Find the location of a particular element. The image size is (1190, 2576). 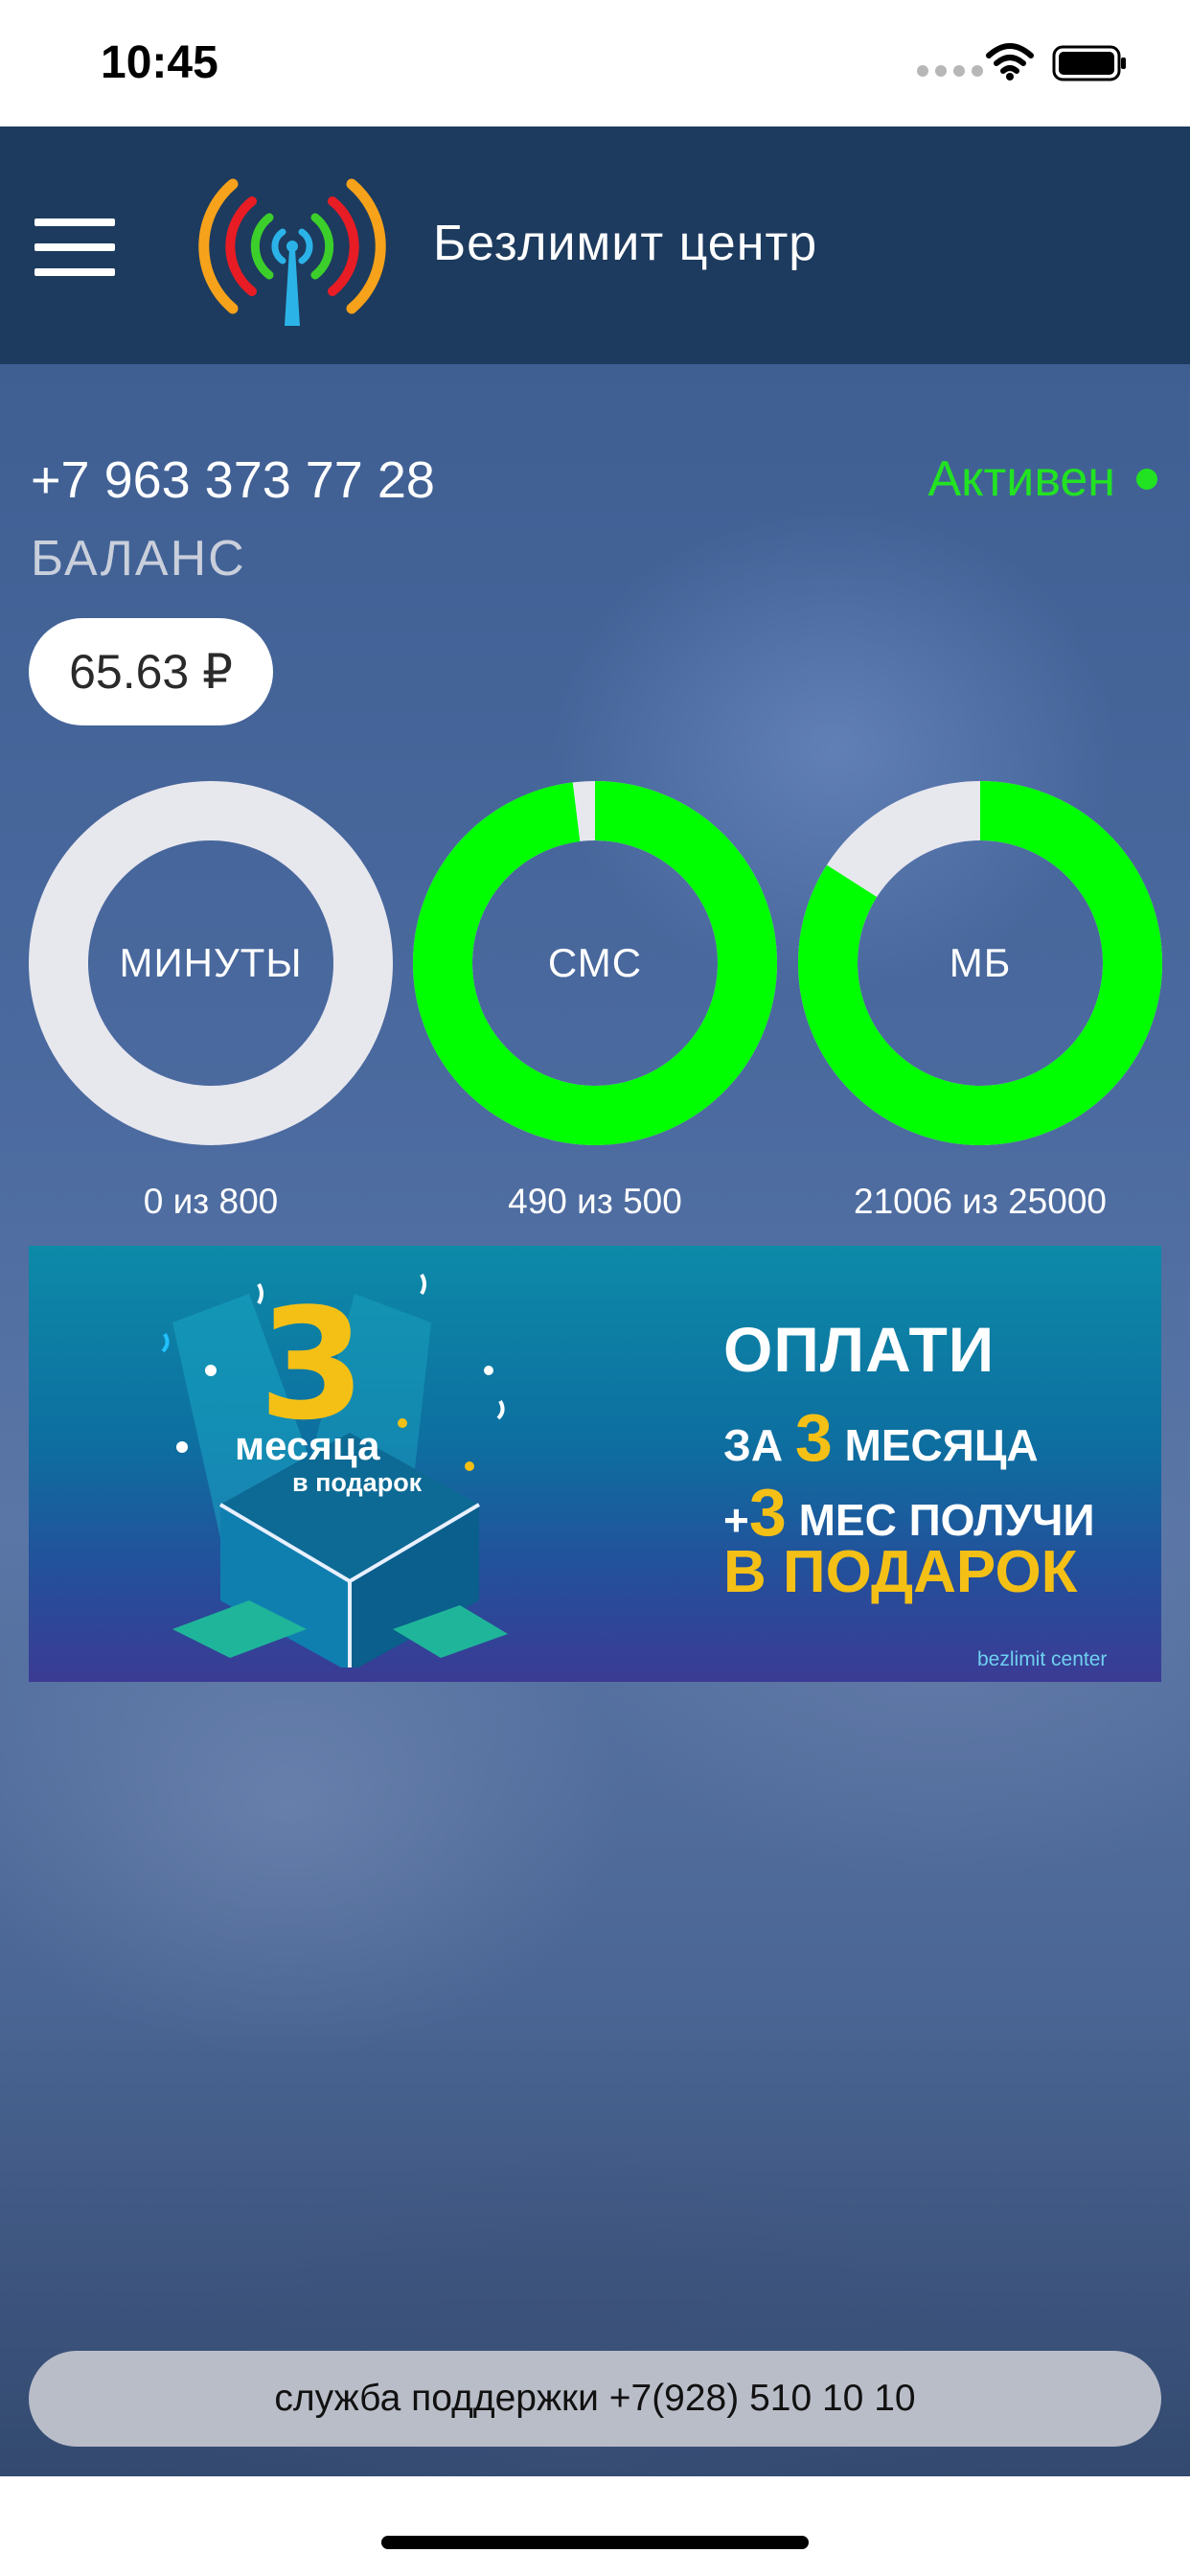

banner-line-pay: ЗА 3 МЕСЯЦА is located at coordinates (881, 1437).